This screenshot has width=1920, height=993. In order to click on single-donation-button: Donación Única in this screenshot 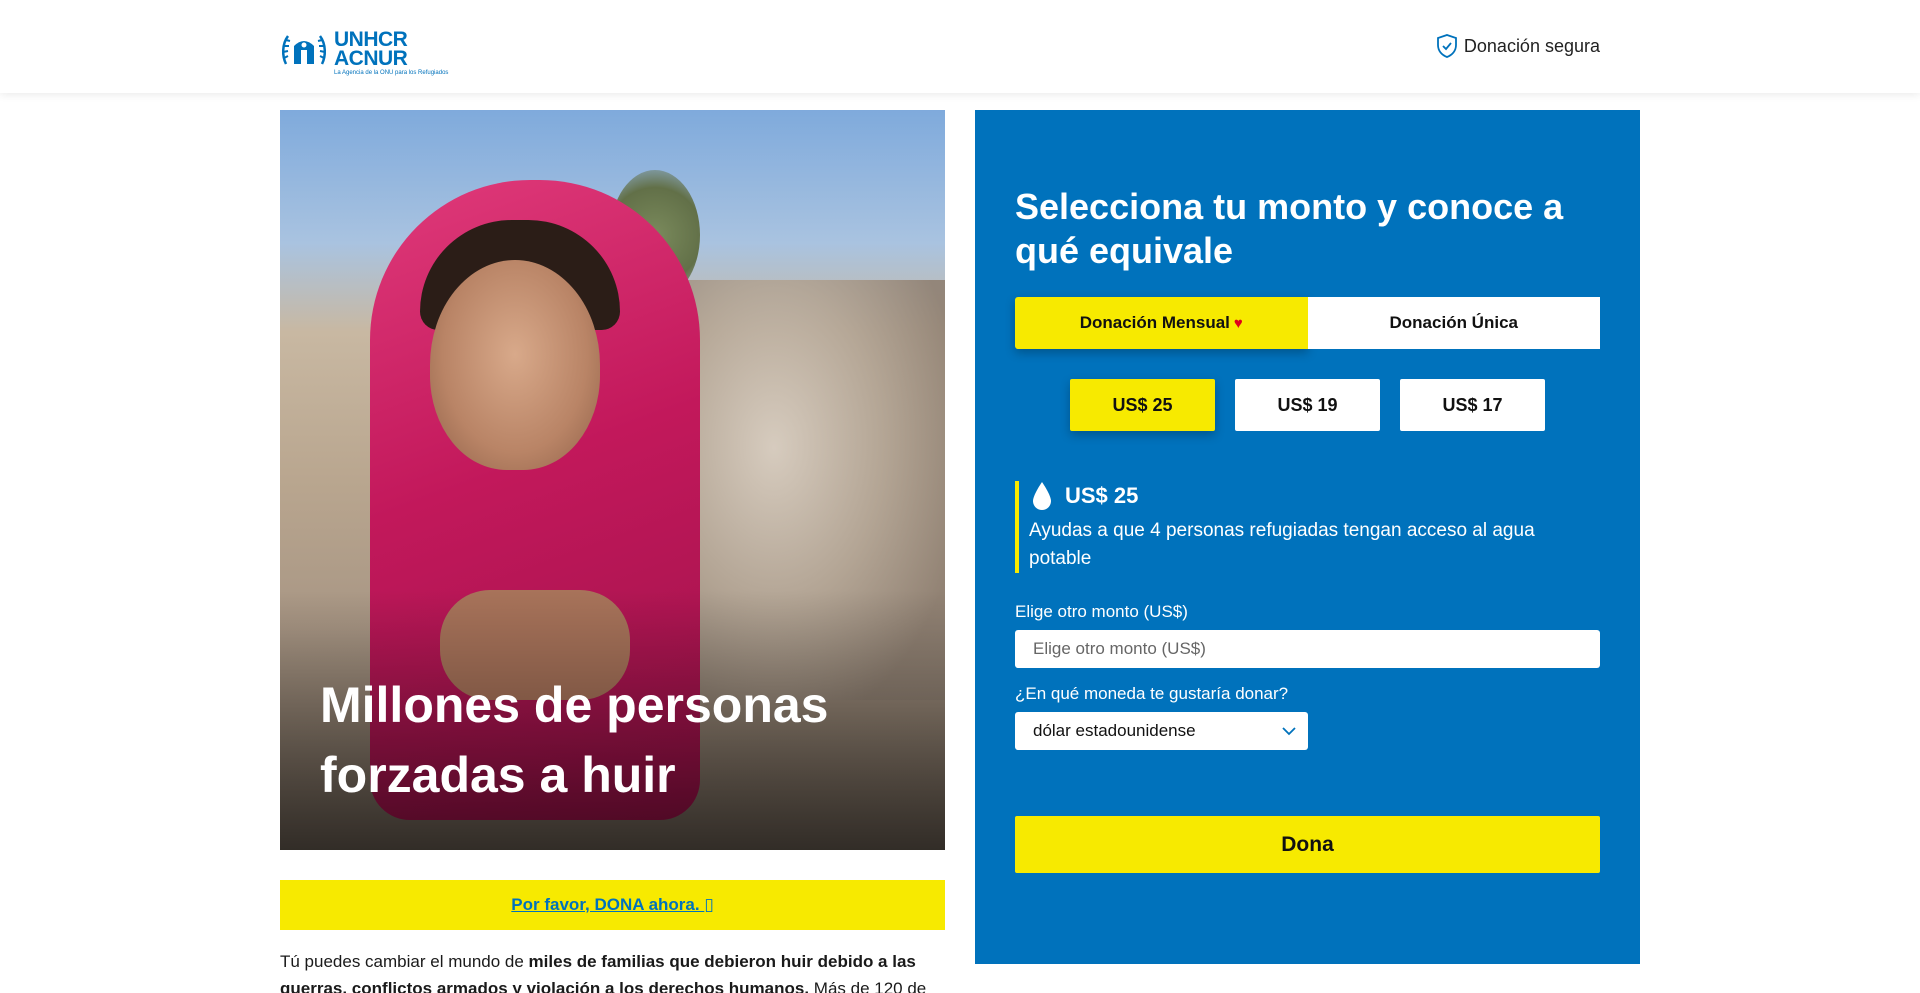, I will do `click(1453, 323)`.